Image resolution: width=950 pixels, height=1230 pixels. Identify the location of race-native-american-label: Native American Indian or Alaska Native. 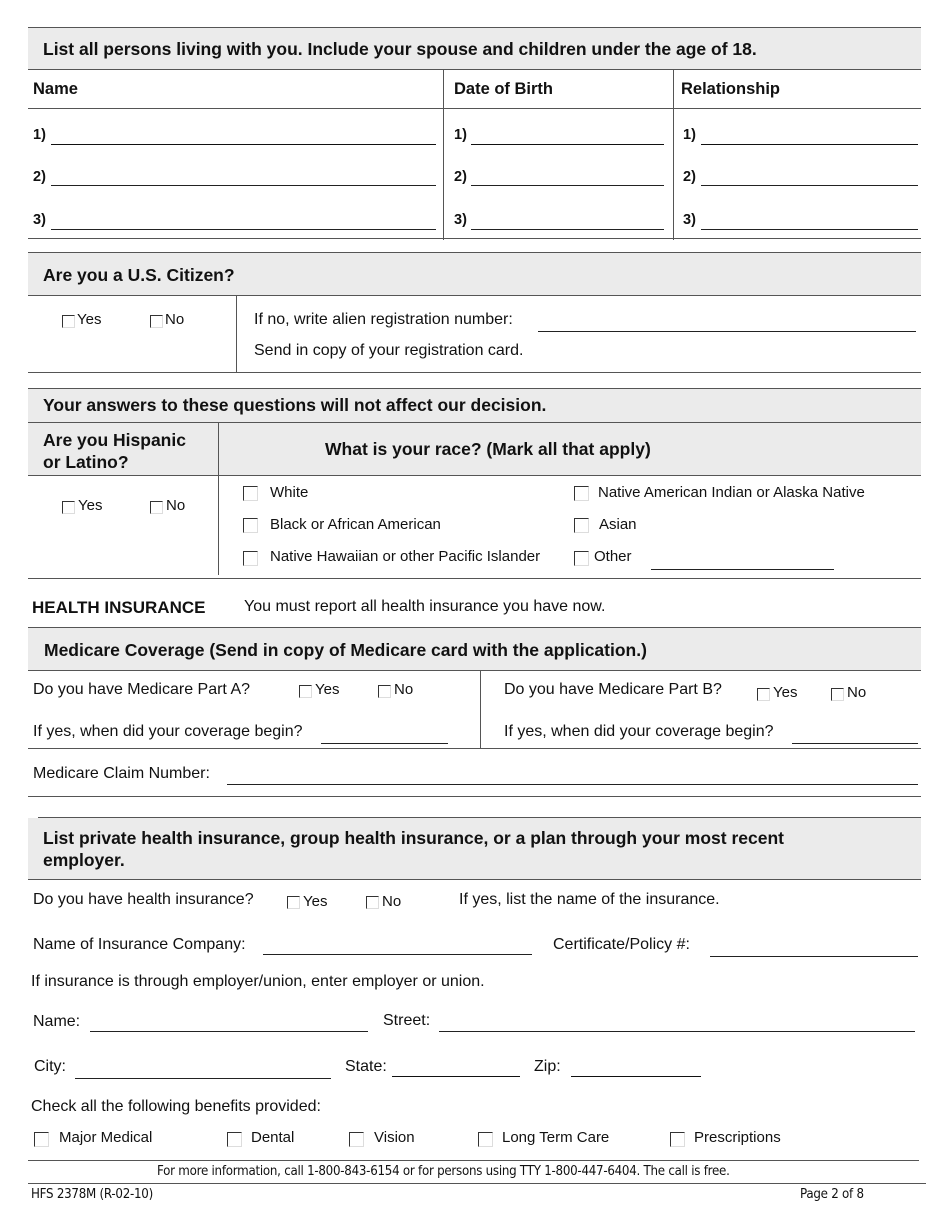
(731, 492).